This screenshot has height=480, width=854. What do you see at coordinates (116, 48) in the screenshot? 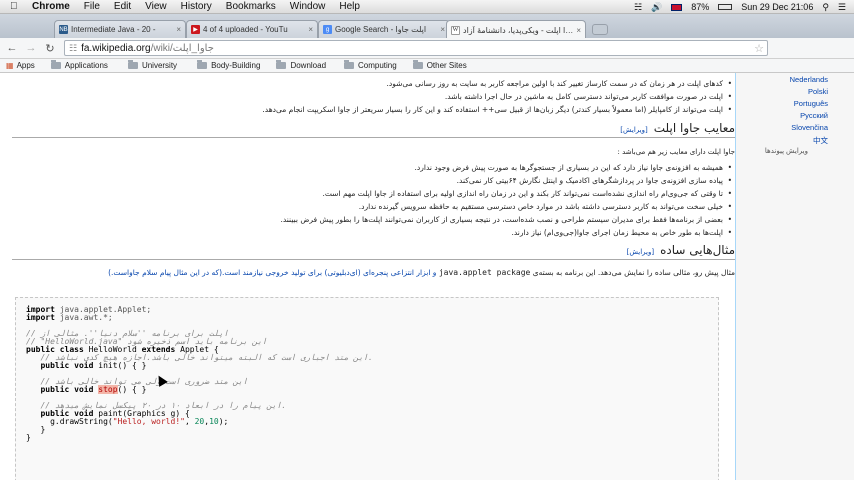
I see `url-host: fa.wikipedia.org` at bounding box center [116, 48].